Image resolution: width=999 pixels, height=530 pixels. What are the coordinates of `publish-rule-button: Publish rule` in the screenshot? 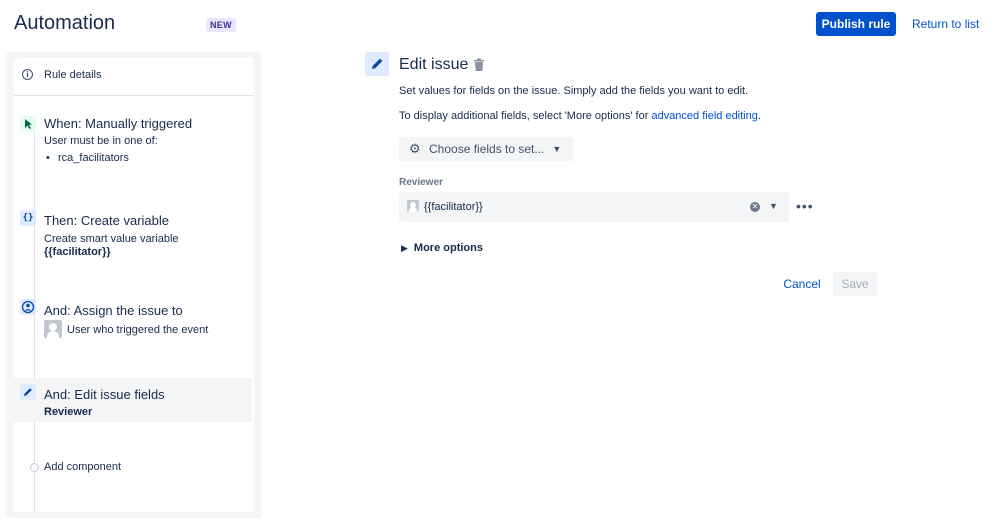 It's located at (856, 24).